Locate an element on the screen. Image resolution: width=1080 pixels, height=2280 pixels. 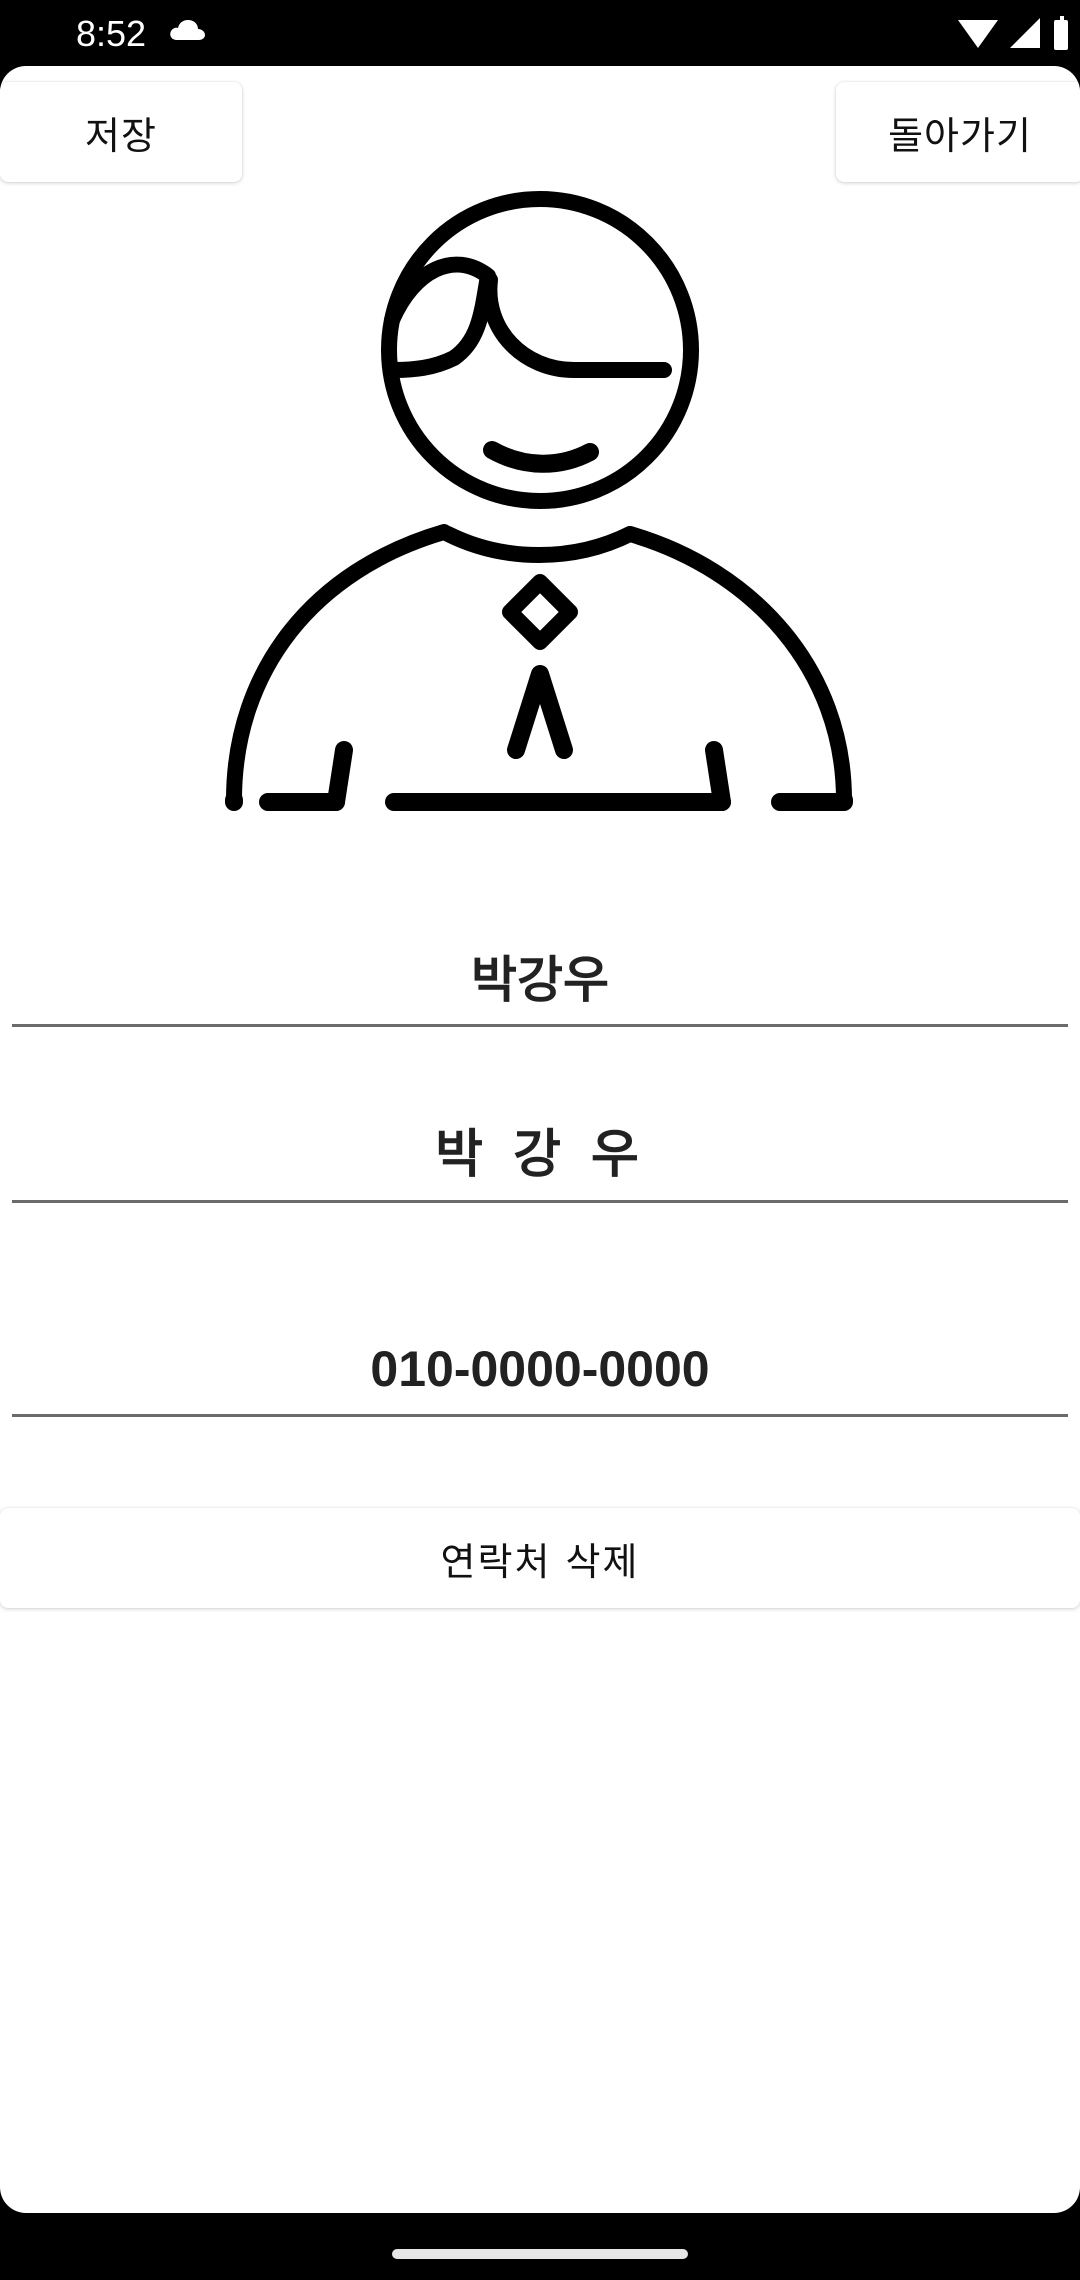
cloud-icon is located at coordinates (187, 32).